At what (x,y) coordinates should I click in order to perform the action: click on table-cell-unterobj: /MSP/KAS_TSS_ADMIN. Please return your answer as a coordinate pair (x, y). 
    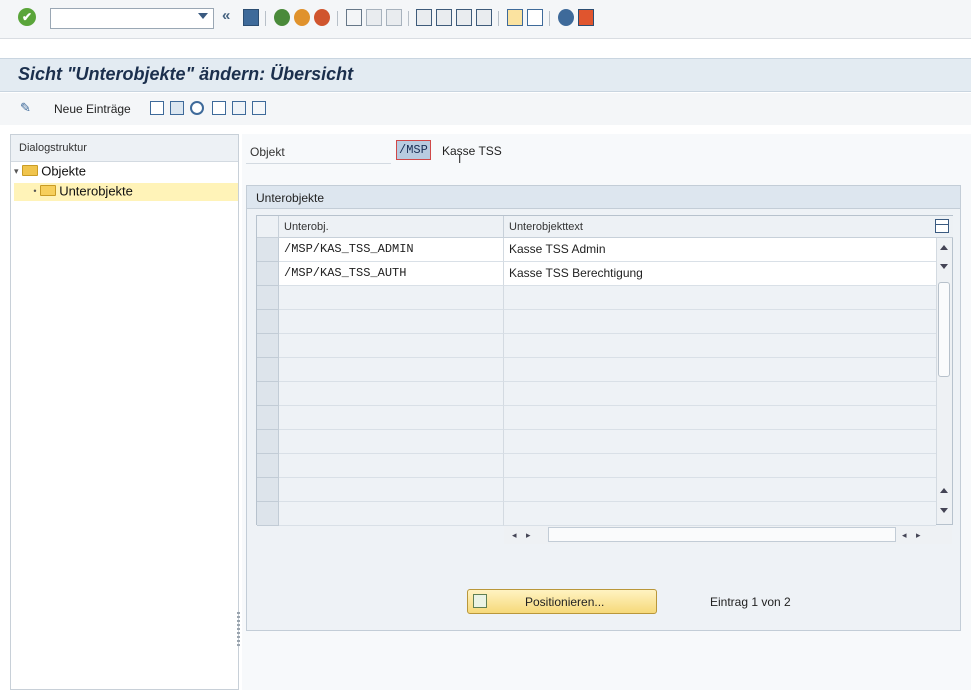
    Looking at the image, I should click on (391, 250).